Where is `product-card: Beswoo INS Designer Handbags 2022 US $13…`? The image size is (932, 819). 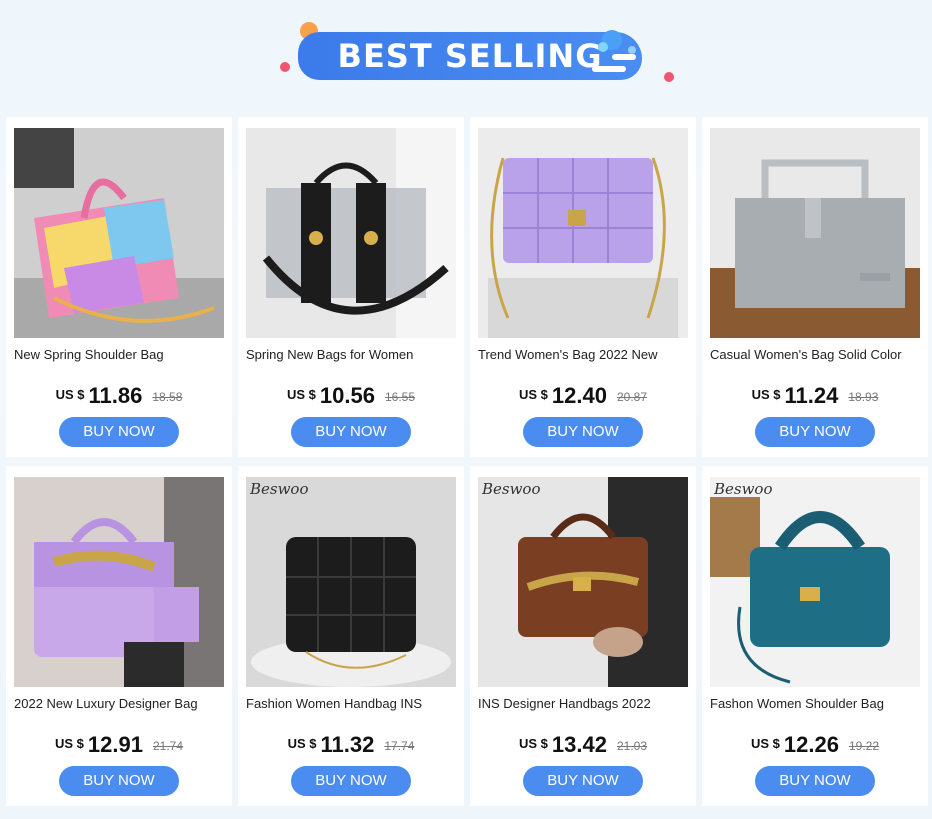
product-card: Beswoo INS Designer Handbags 2022 US $13… is located at coordinates (583, 636).